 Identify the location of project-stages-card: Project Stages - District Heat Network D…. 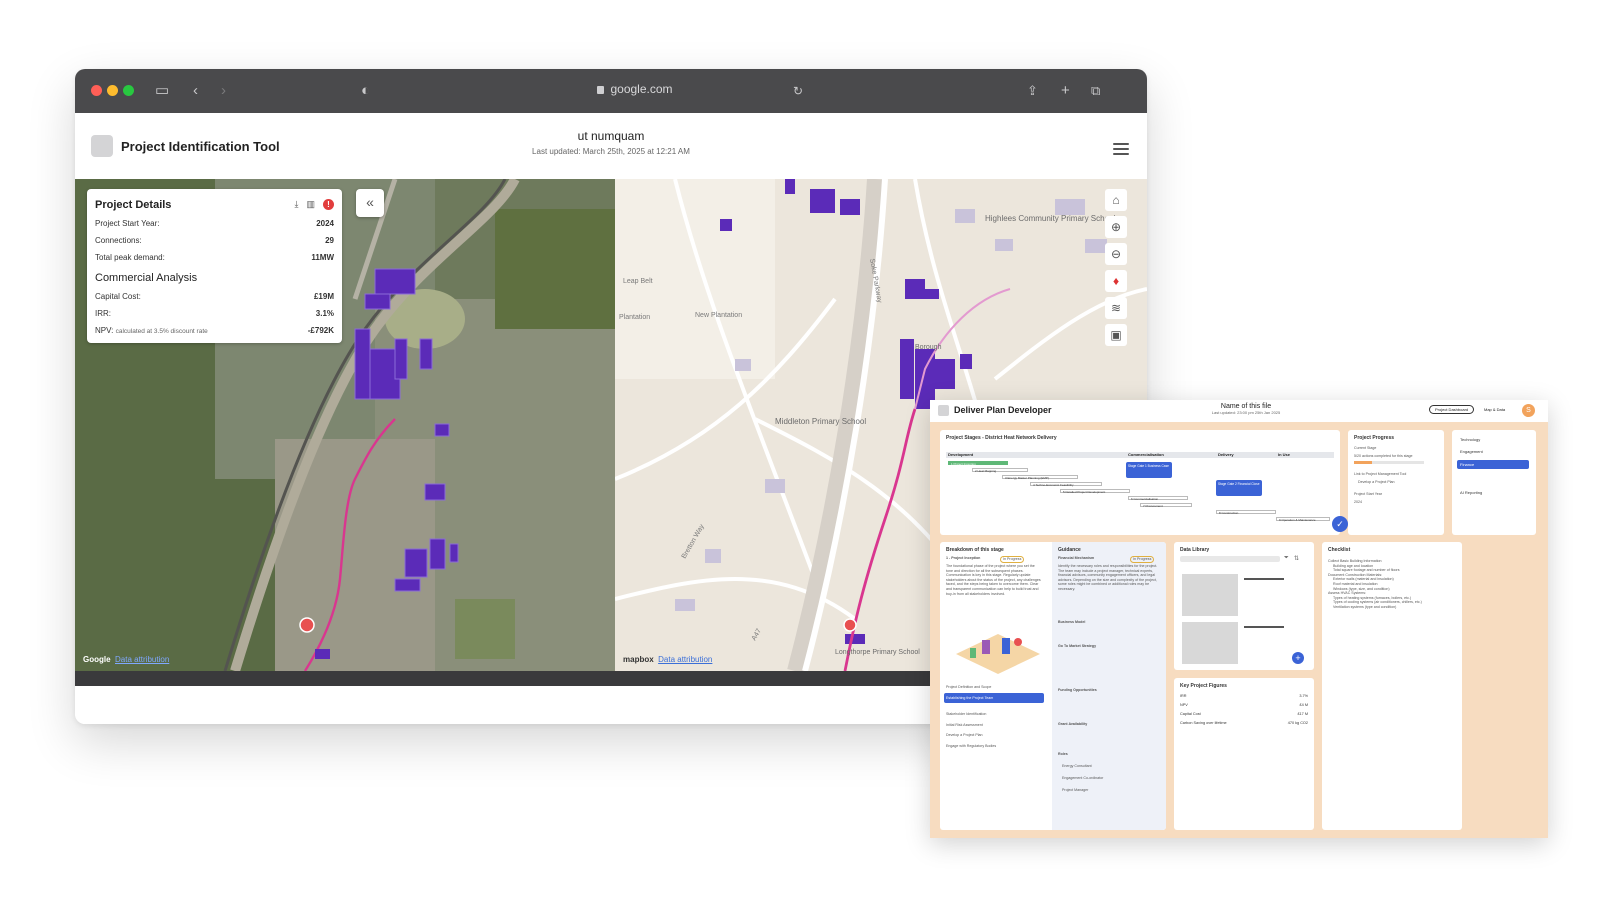
(1144, 482).